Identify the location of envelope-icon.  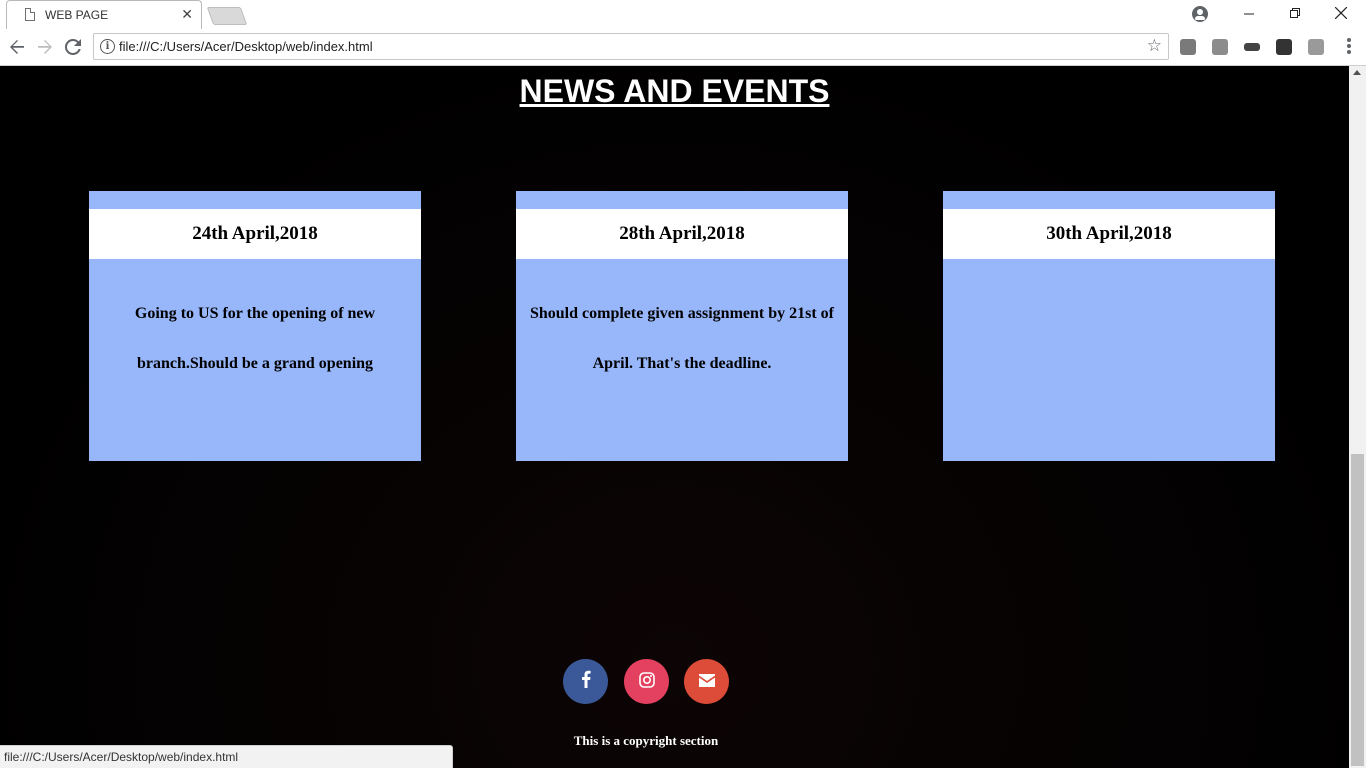
(706, 680).